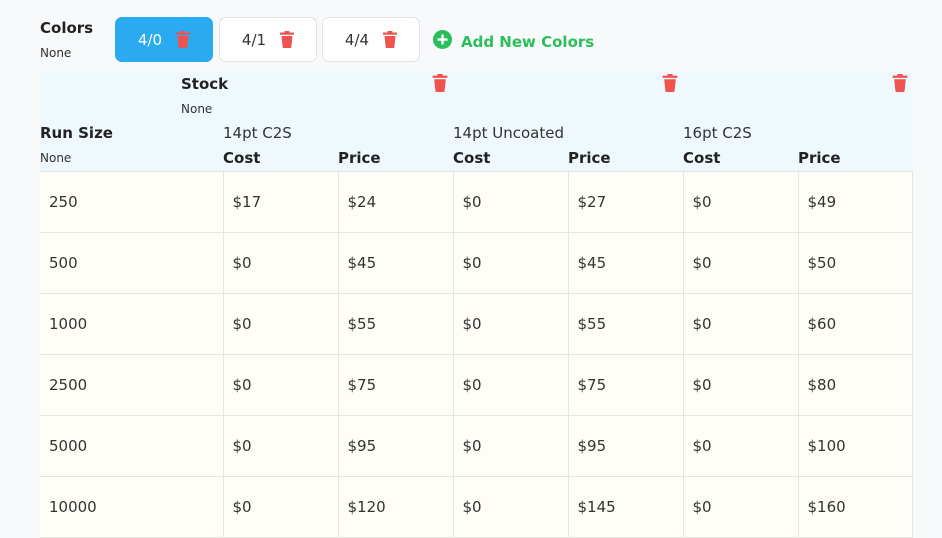  I want to click on table-row: 1000 $0 $55 $0 $55 $0 $60, so click(476, 324).